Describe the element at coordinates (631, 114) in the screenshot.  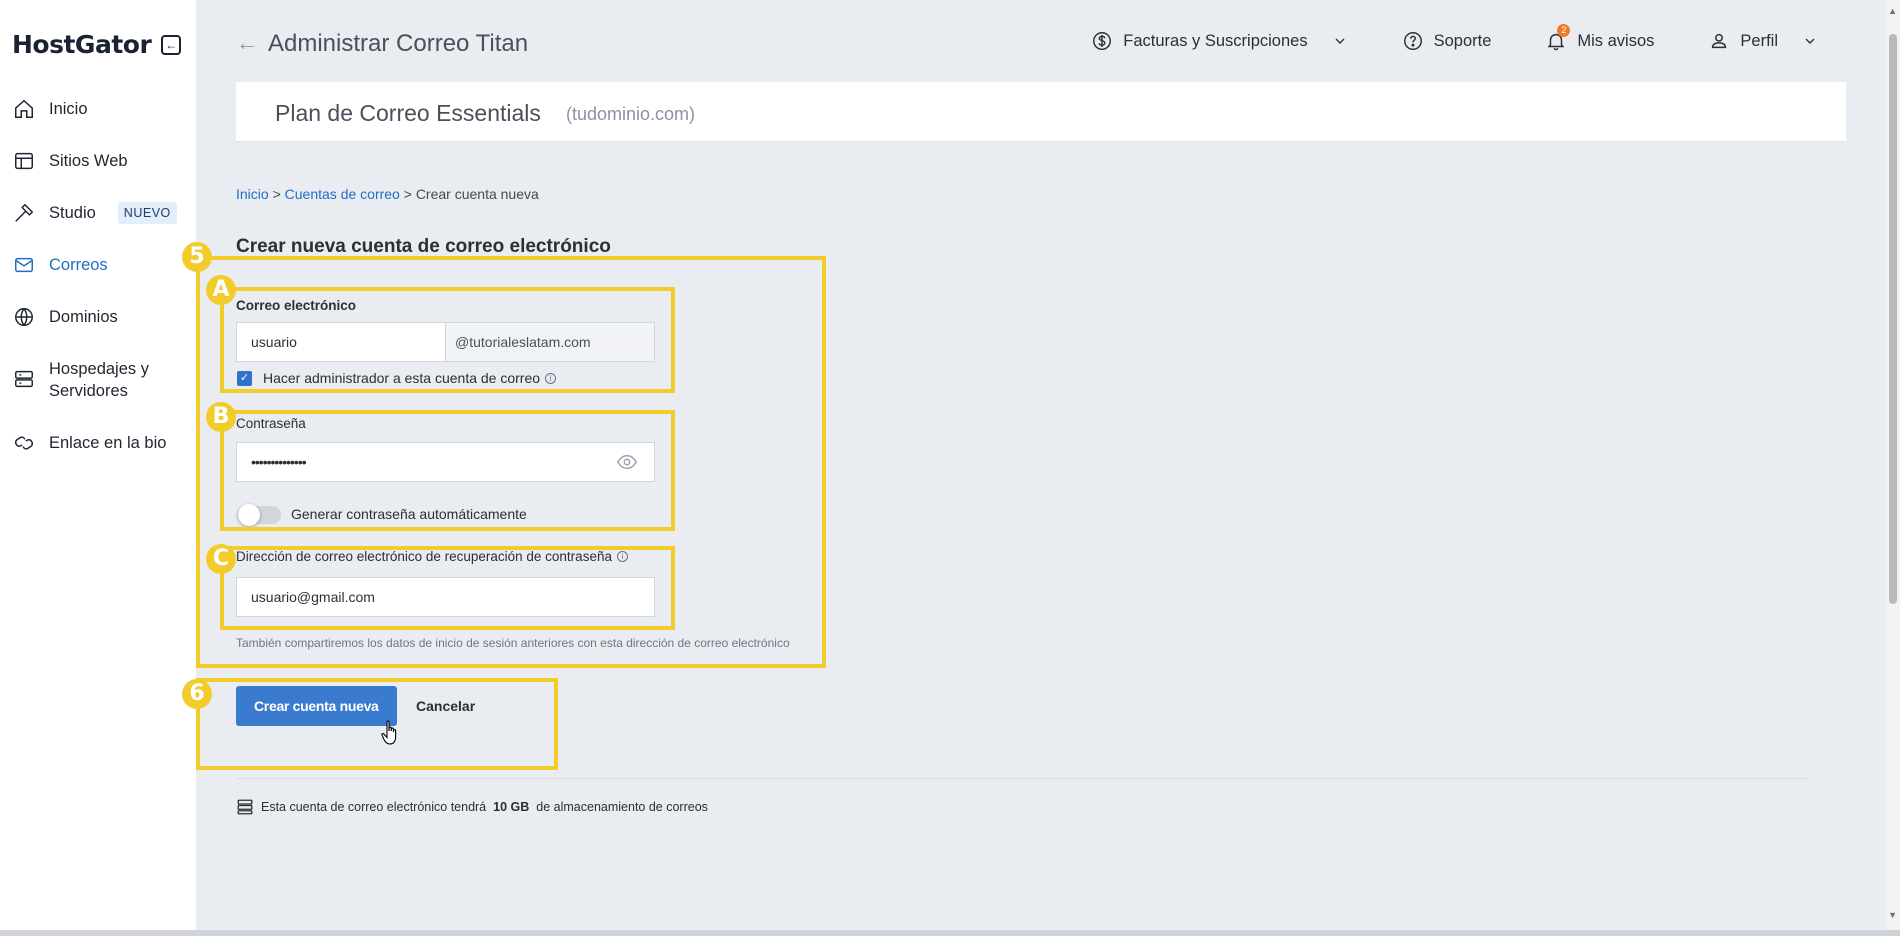
I see `plan-domain: (tudominio.com)` at that location.